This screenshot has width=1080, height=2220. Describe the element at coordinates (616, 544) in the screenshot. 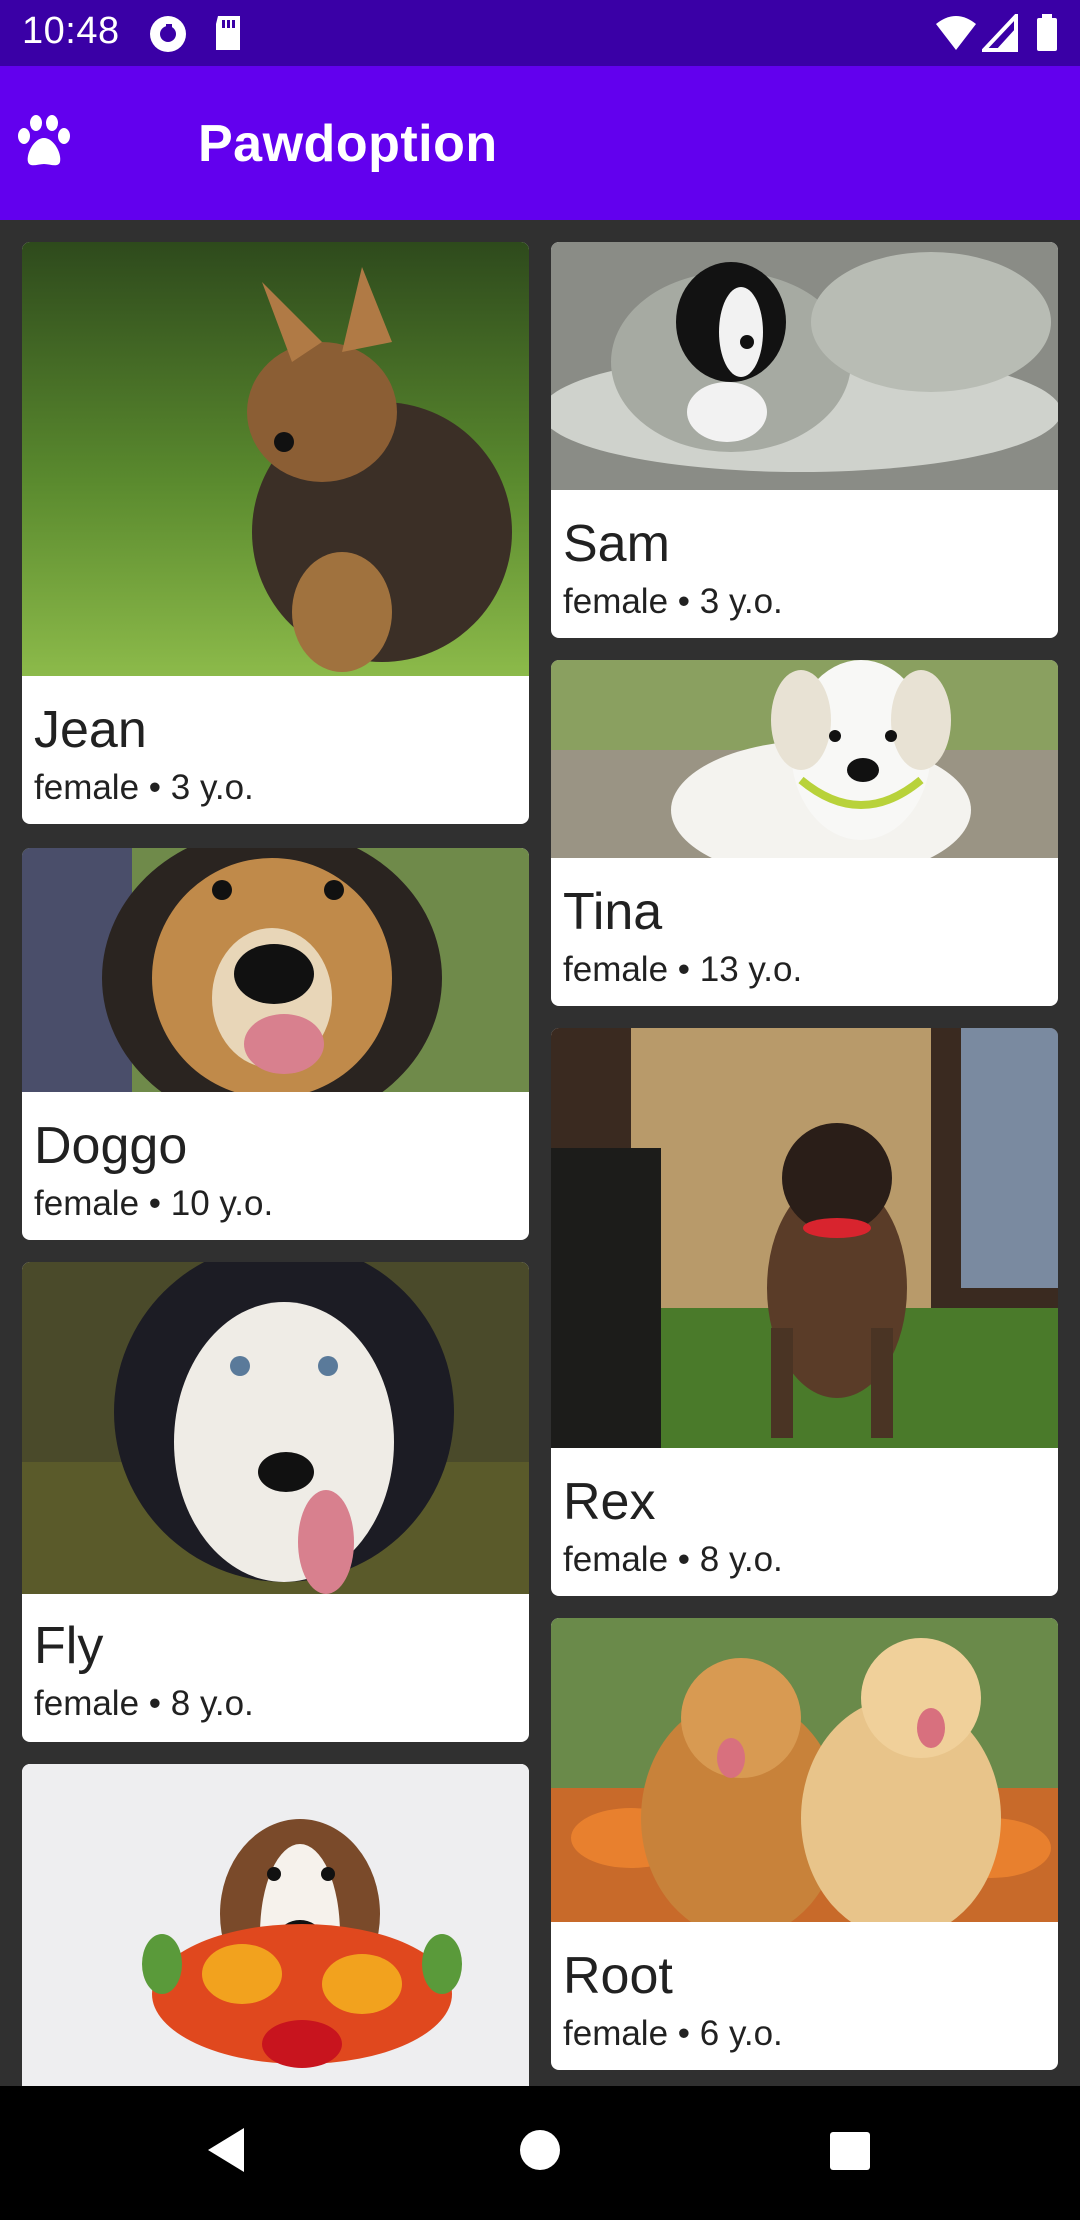

I see `dog-name: Sam` at that location.